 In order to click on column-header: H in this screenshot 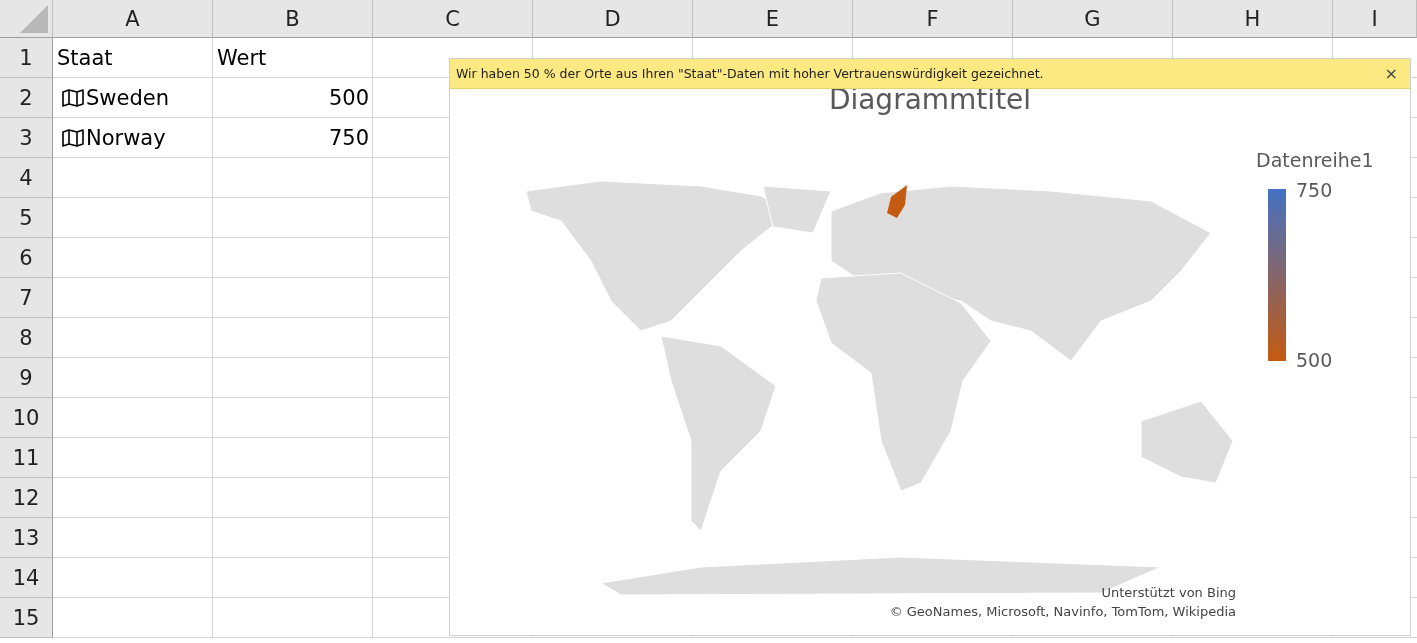, I will do `click(1253, 19)`.